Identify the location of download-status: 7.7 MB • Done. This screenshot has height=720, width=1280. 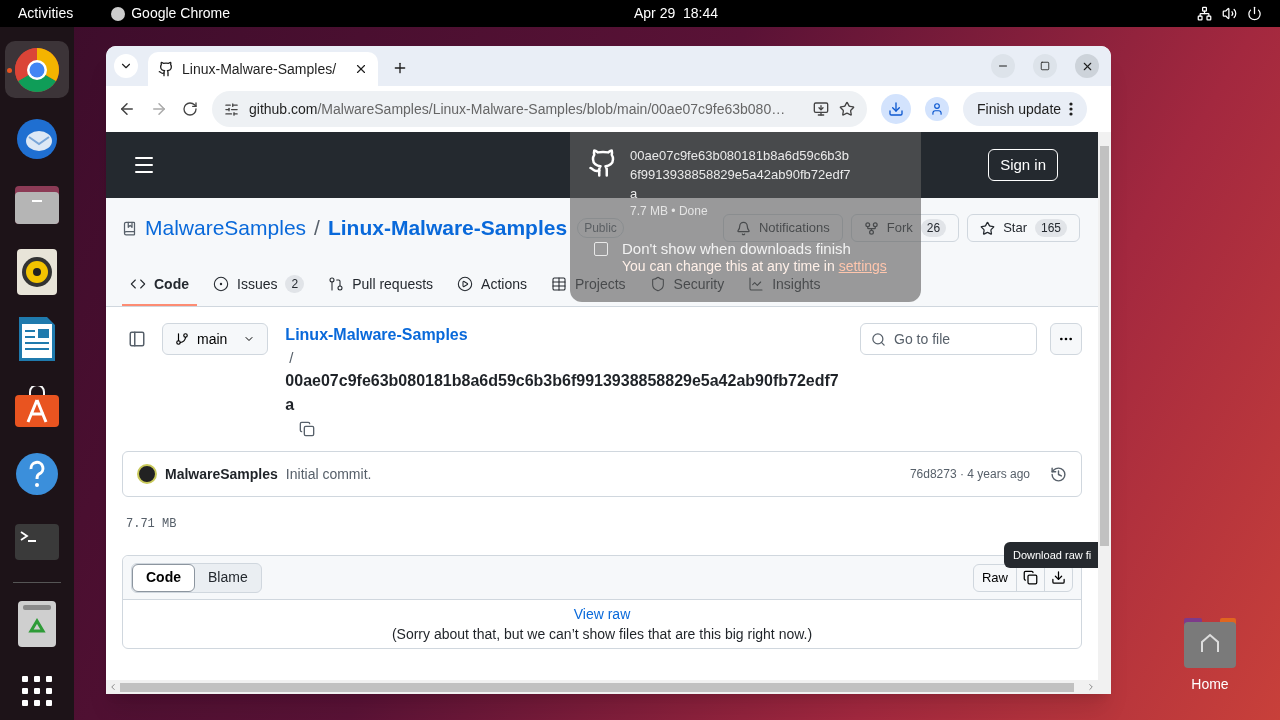
(669, 211).